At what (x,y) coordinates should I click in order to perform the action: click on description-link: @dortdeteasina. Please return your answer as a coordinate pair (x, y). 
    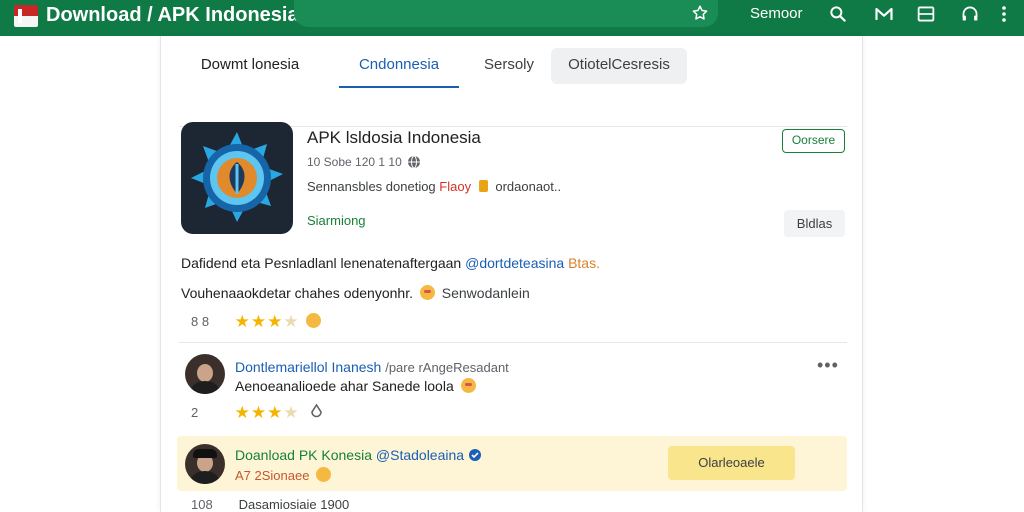
    Looking at the image, I should click on (514, 263).